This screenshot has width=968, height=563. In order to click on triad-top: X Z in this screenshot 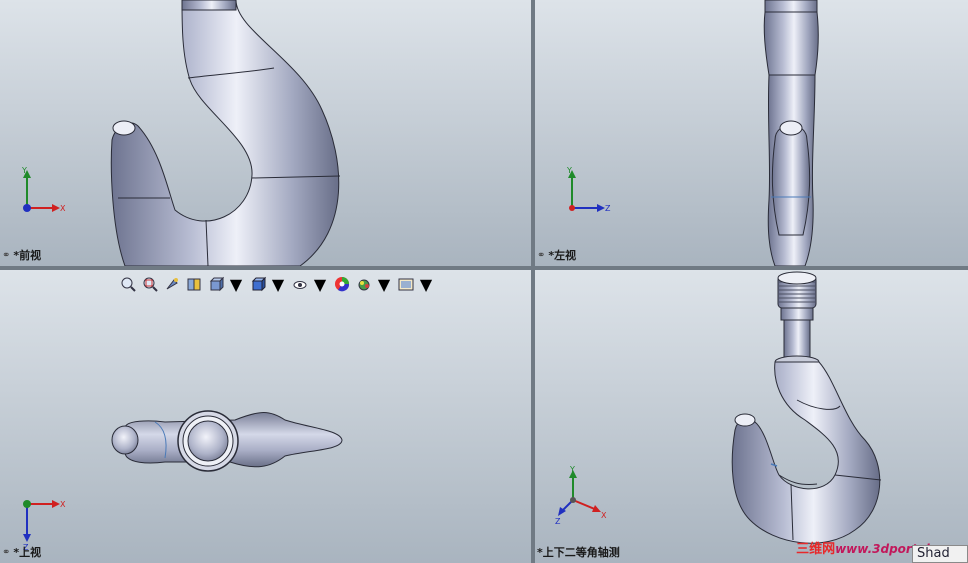, I will do `click(44, 526)`.